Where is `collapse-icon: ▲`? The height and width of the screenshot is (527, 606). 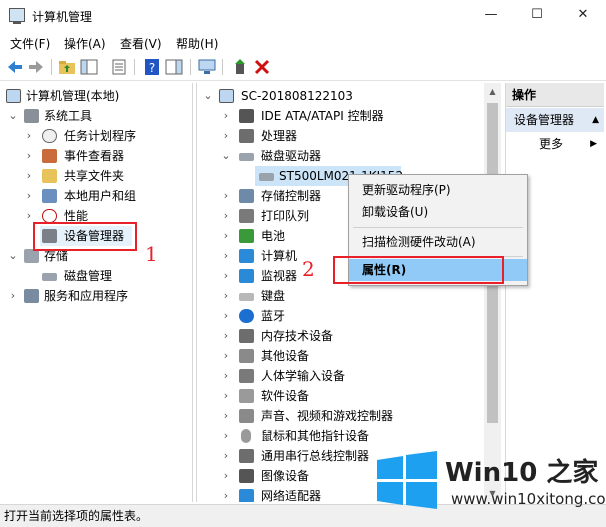
collapse-icon: ▲ is located at coordinates (595, 120).